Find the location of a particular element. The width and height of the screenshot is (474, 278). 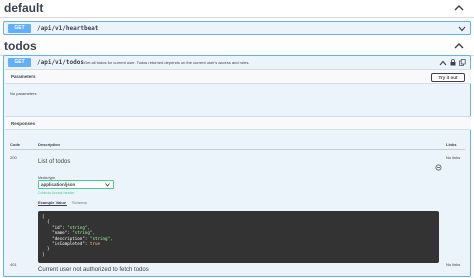

section-title-todos: todos is located at coordinates (20, 46).